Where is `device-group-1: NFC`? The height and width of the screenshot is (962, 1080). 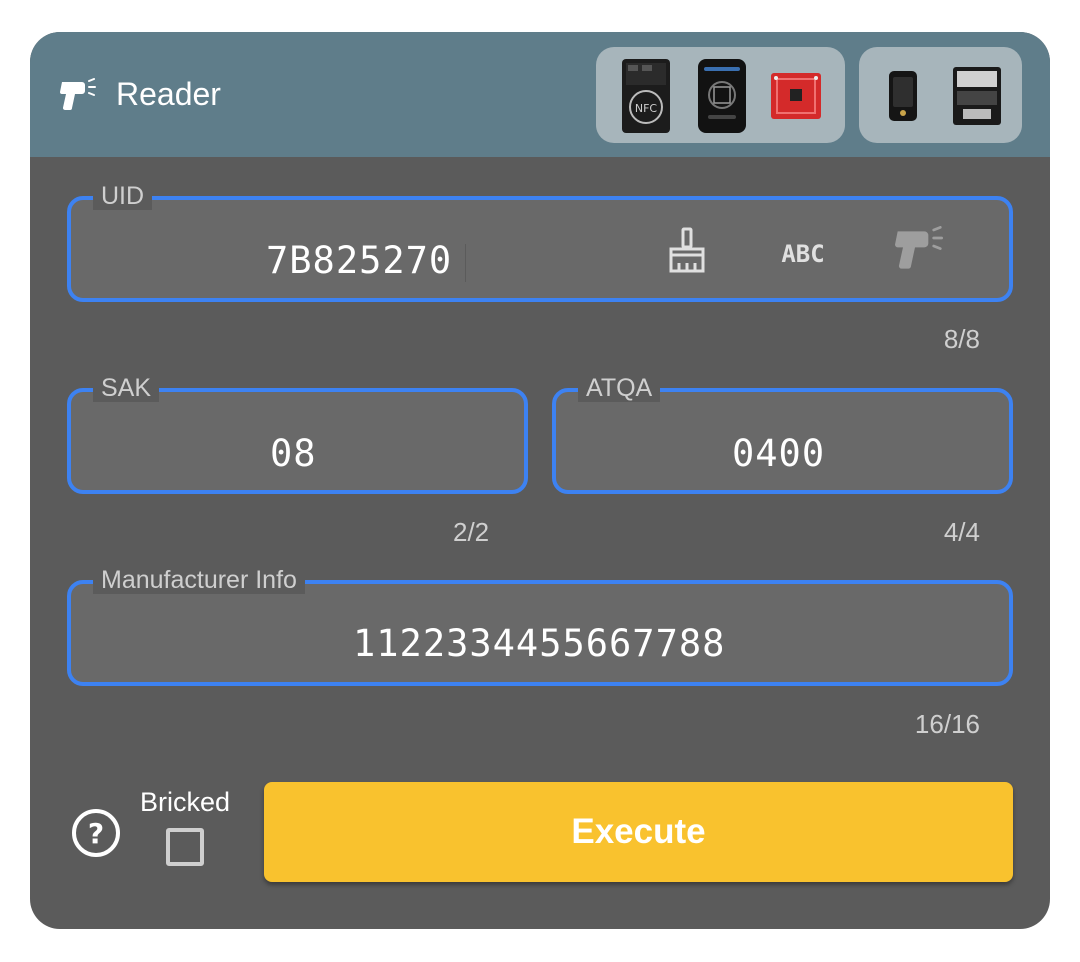
device-group-1: NFC is located at coordinates (720, 95).